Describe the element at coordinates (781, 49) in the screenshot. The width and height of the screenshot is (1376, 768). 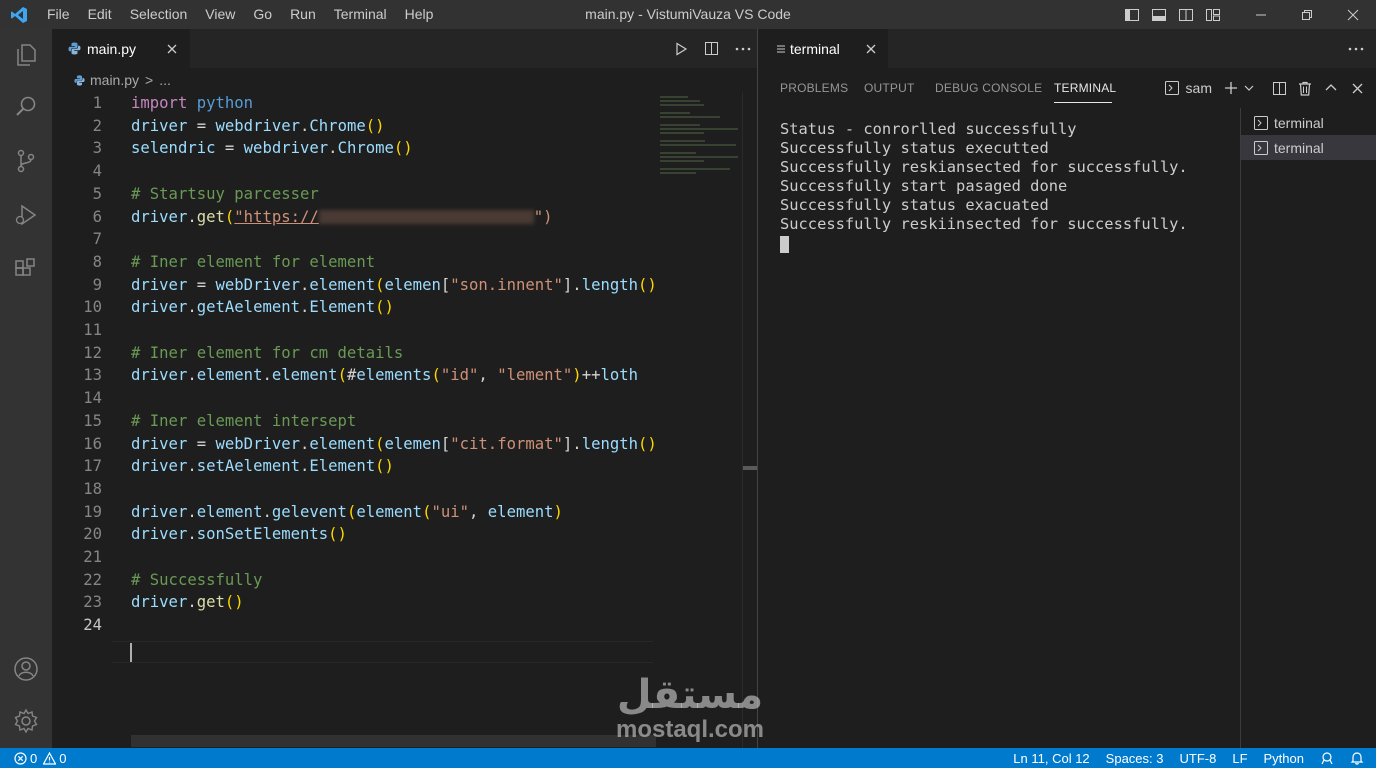
I see `terminal-icon` at that location.